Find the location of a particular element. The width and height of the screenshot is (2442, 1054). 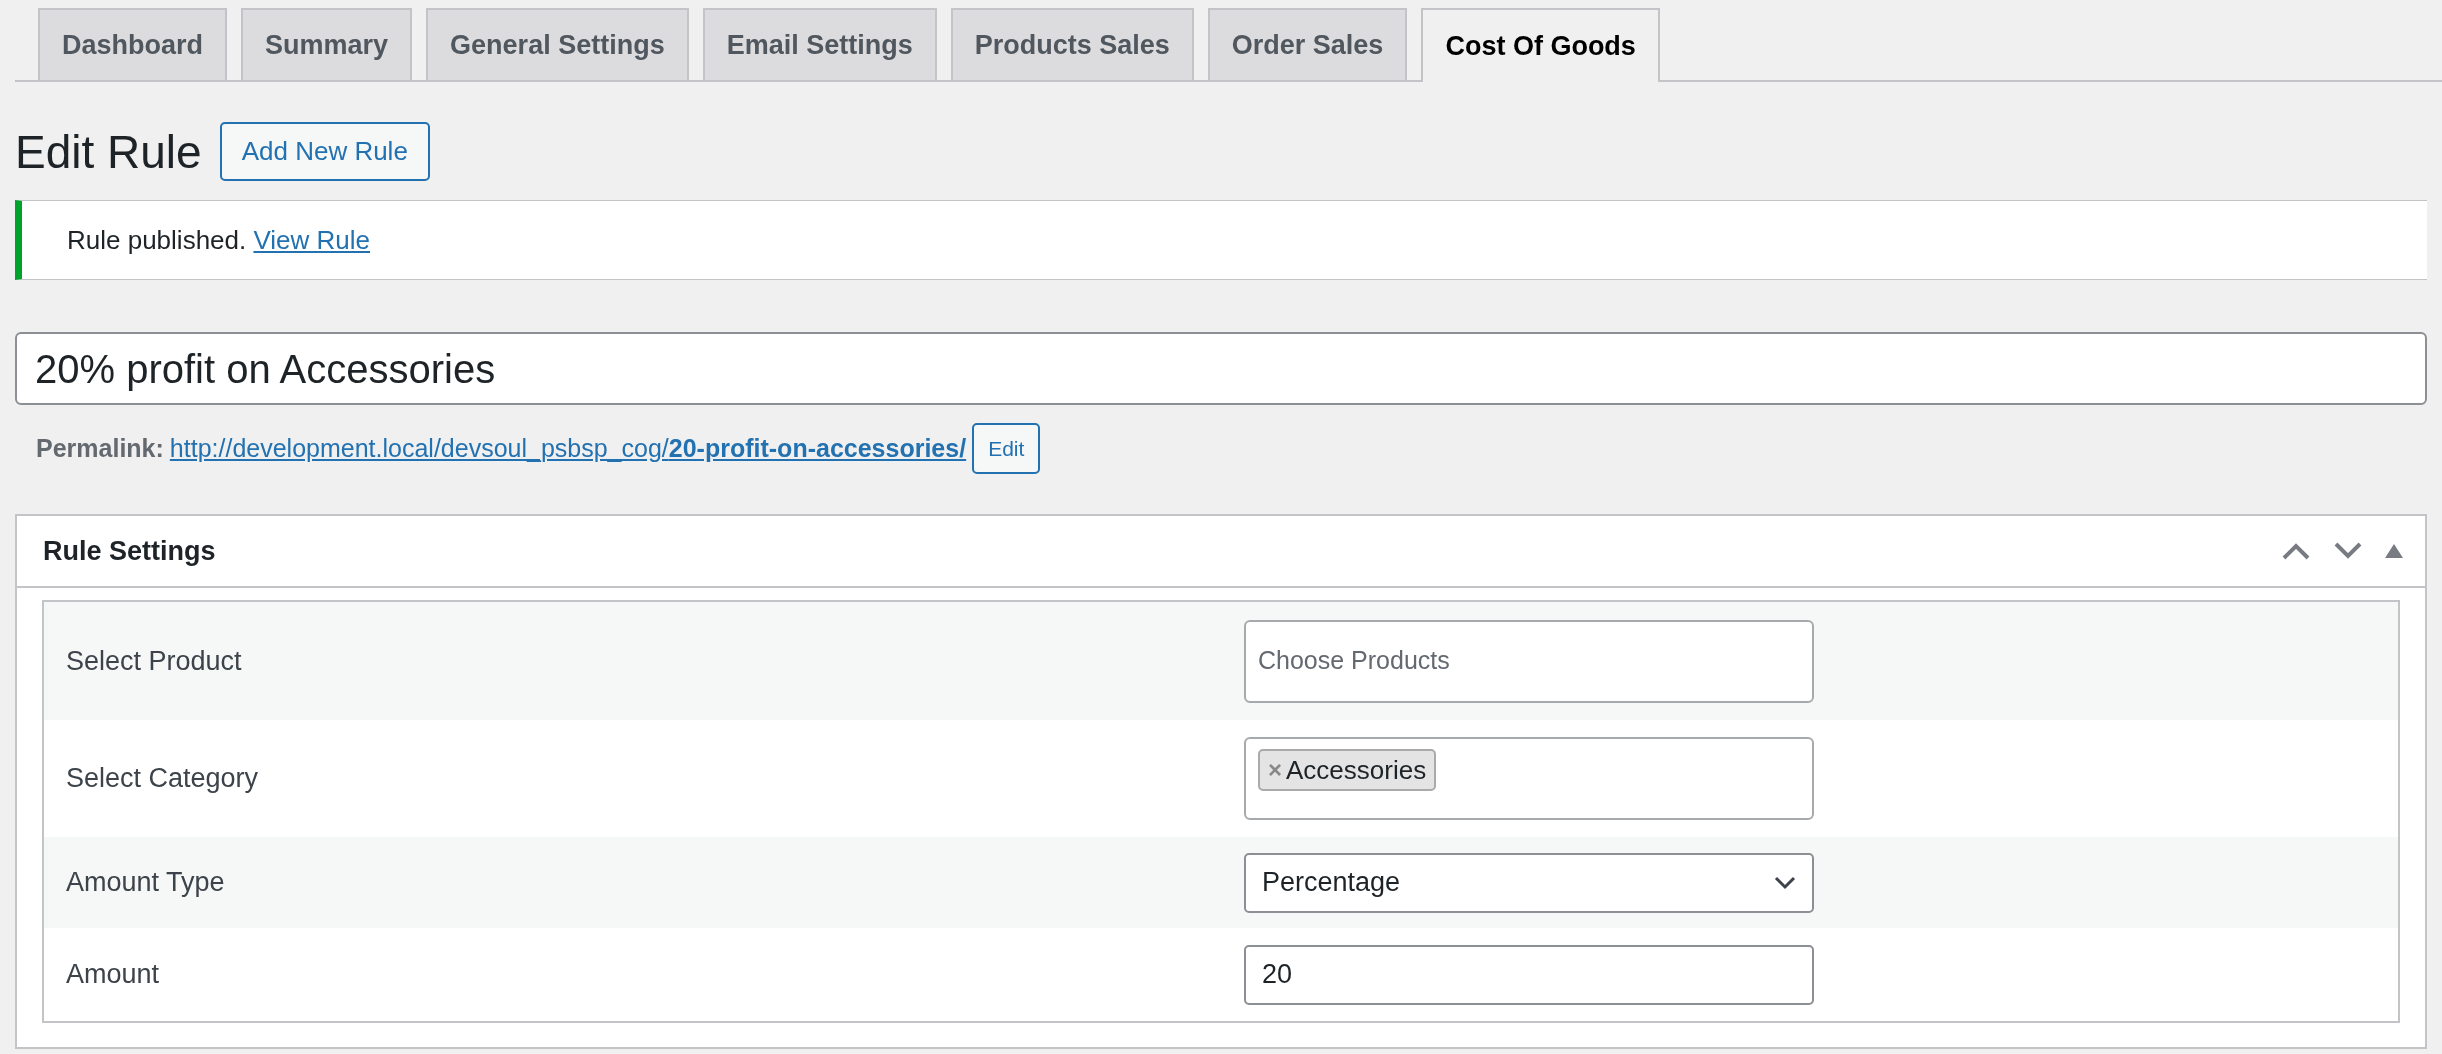

category-multiselect-field: ×Accessories is located at coordinates (1529, 778).